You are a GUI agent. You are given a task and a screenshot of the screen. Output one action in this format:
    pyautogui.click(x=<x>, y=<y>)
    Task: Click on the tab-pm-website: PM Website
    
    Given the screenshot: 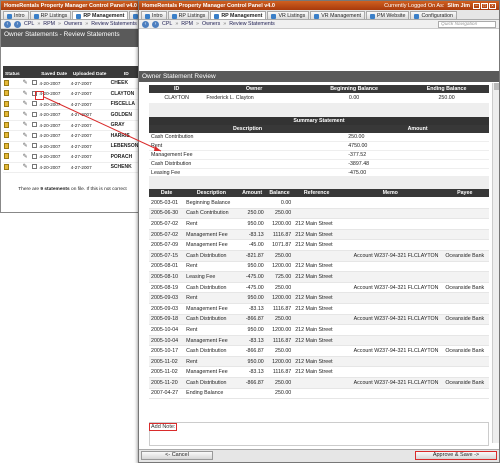 What is the action you would take?
    pyautogui.click(x=387, y=15)
    